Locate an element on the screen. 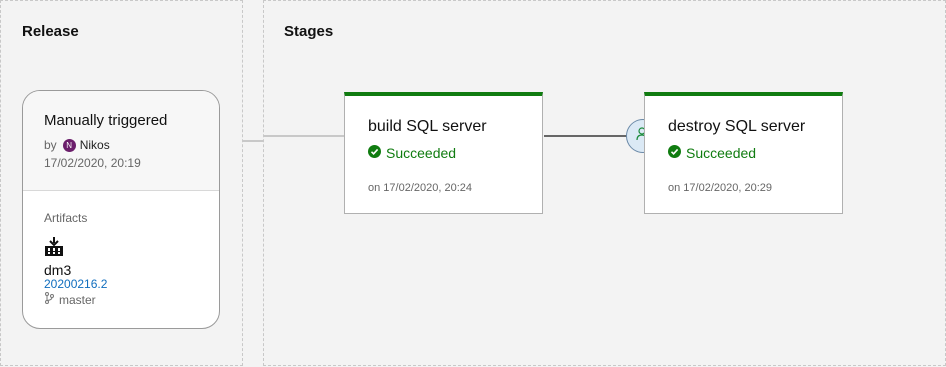 The height and width of the screenshot is (367, 946). trigger-date: 17/02/2020, 20:19 is located at coordinates (92, 163).